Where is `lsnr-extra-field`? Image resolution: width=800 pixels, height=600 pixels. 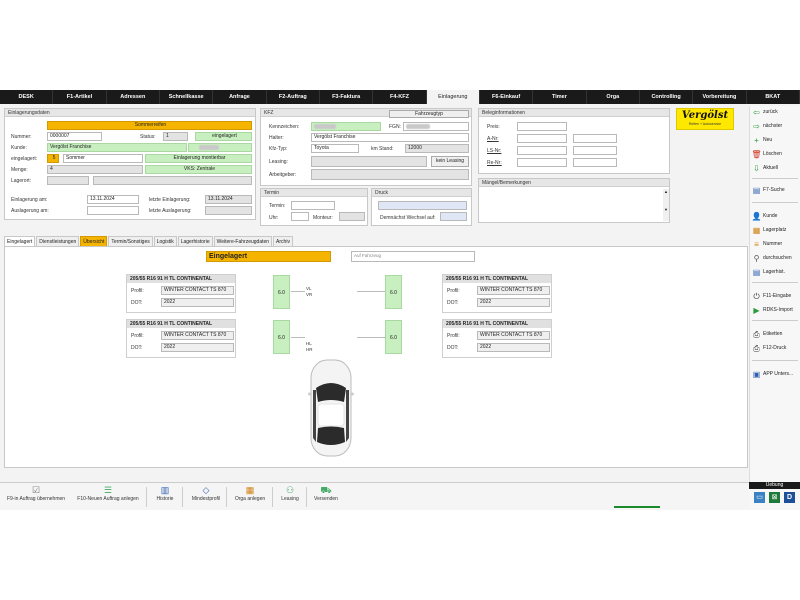
lsnr-extra-field is located at coordinates (595, 150).